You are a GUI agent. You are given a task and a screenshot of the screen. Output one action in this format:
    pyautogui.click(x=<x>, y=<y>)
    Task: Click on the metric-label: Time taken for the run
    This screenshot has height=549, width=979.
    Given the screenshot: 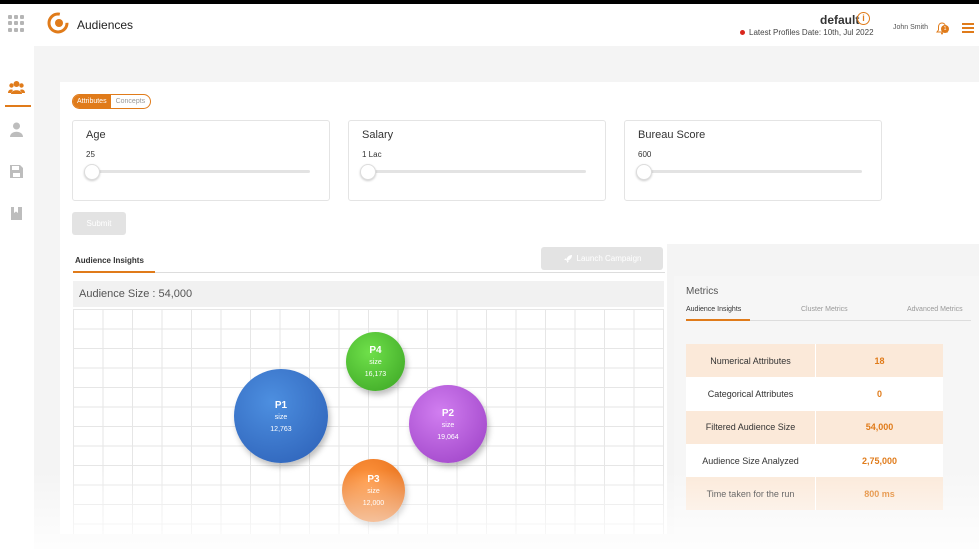 What is the action you would take?
    pyautogui.click(x=750, y=493)
    